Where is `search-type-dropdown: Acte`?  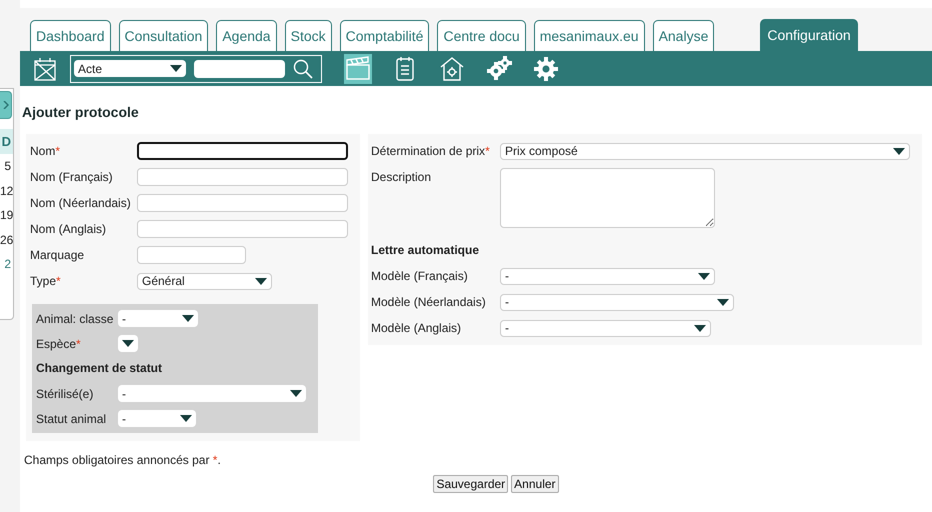
search-type-dropdown: Acte is located at coordinates (130, 68).